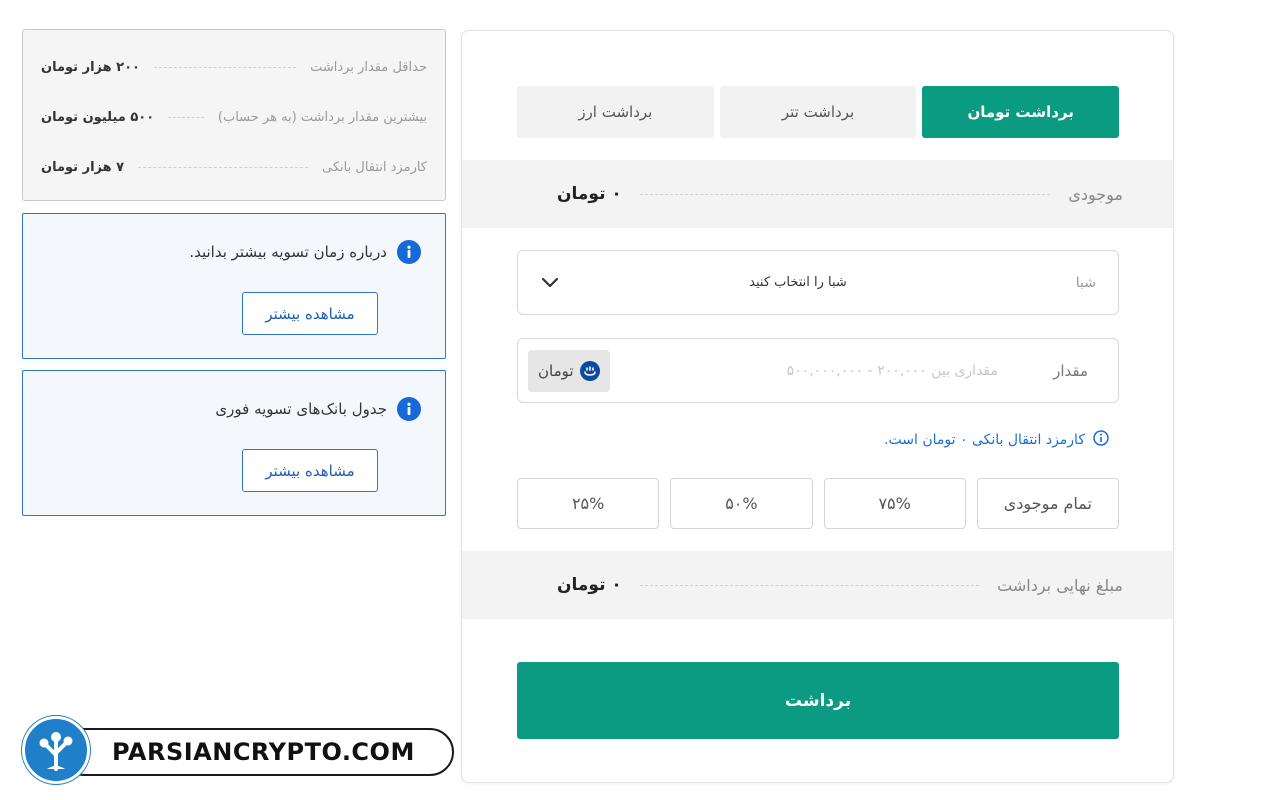 This screenshot has height=800, width=1280. I want to click on info-box-text: درباره زمان تسویه بیشتر بدانید., so click(288, 252).